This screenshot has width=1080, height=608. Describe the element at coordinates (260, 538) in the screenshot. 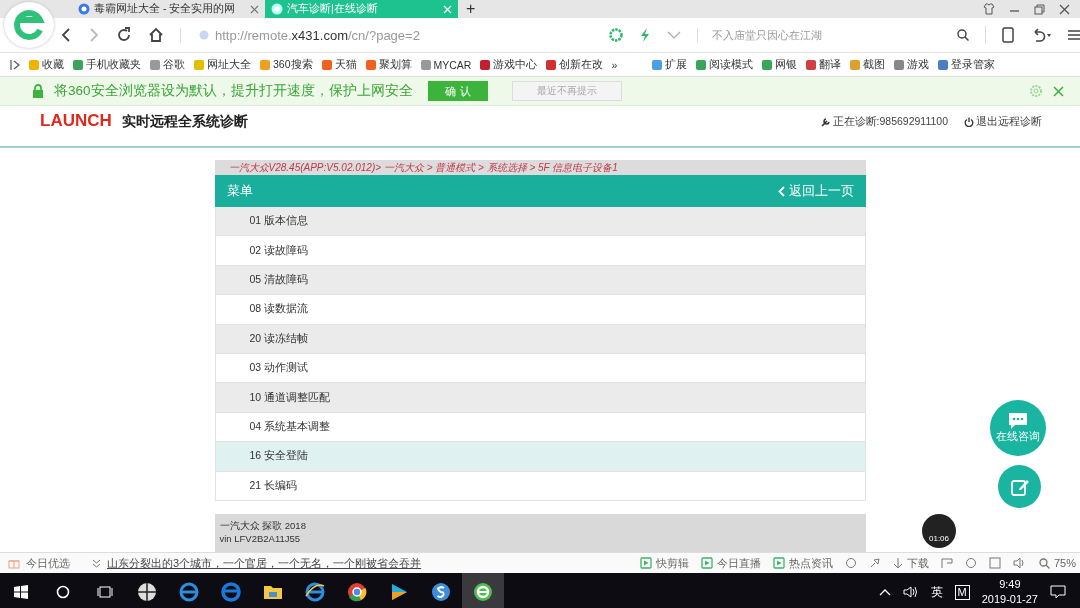

I see `vin-text: vin LFV2B2A11J55` at that location.